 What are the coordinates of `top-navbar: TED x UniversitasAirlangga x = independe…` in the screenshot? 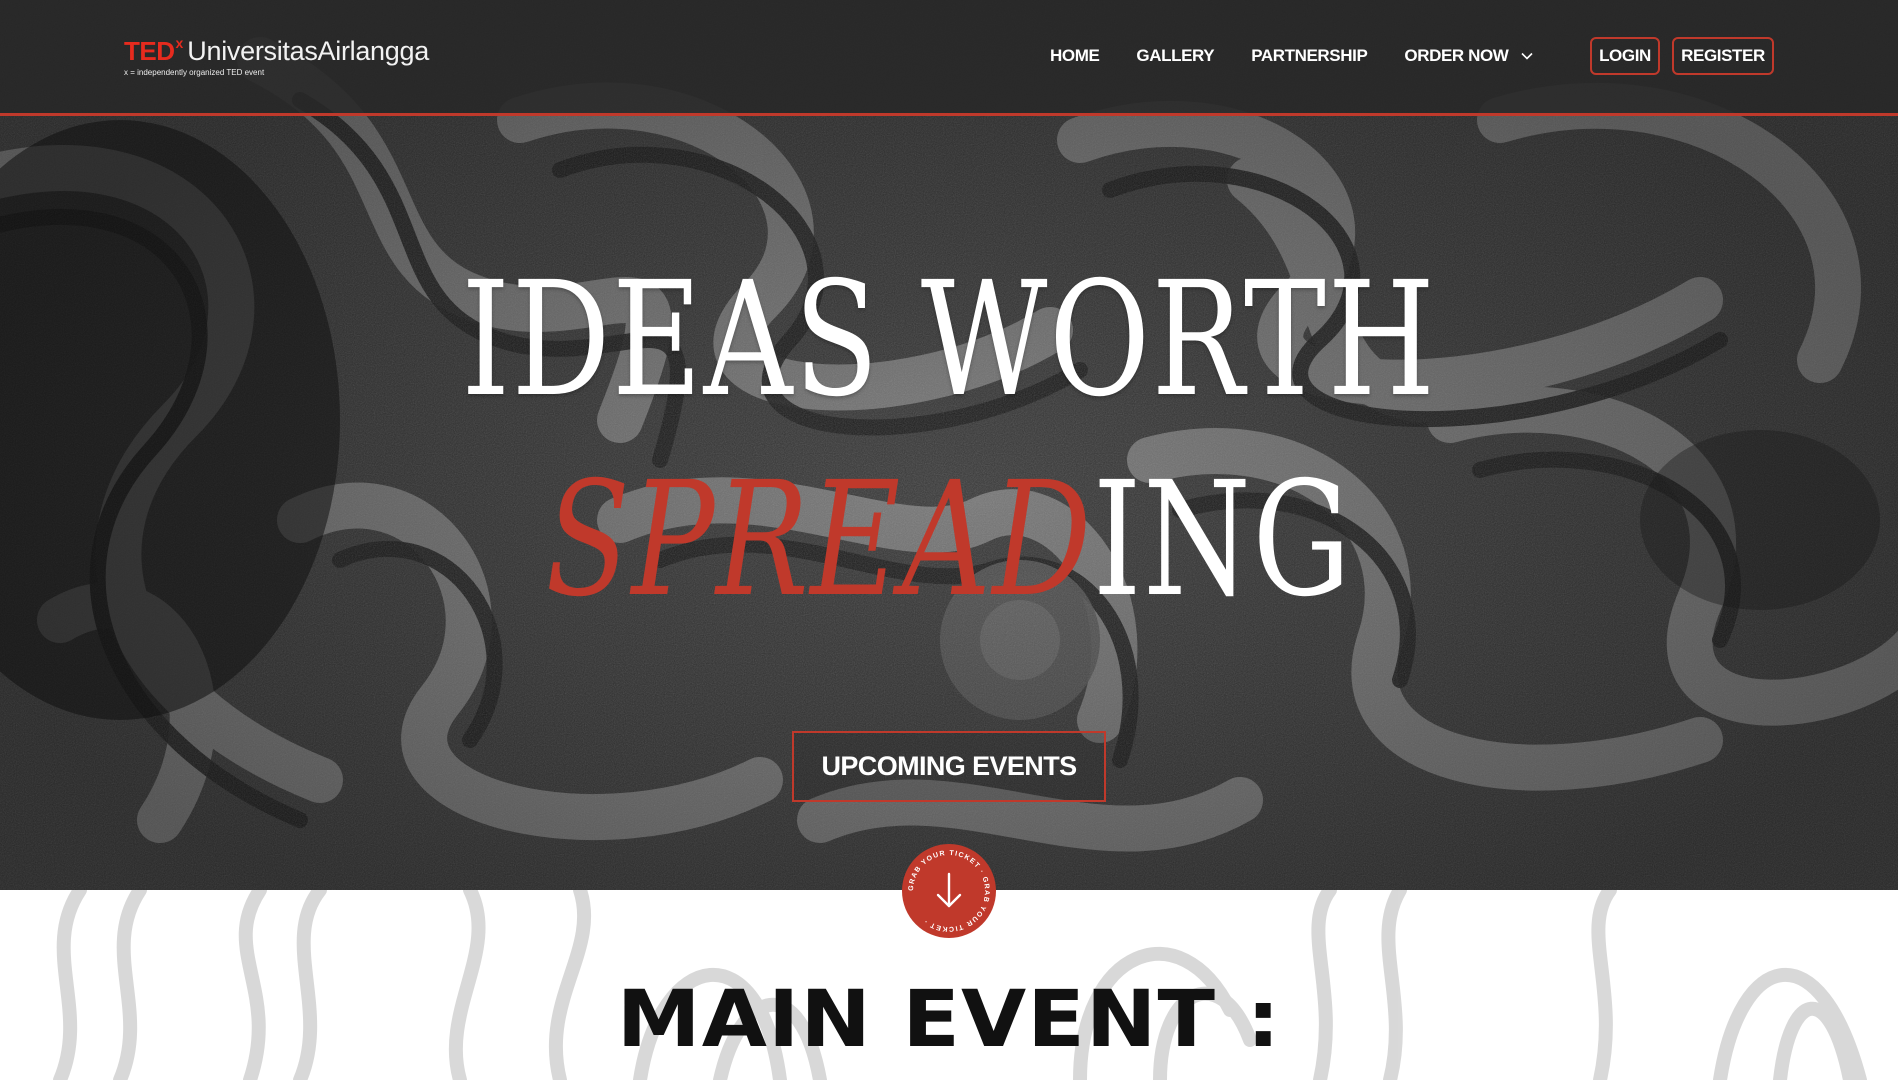 It's located at (949, 58).